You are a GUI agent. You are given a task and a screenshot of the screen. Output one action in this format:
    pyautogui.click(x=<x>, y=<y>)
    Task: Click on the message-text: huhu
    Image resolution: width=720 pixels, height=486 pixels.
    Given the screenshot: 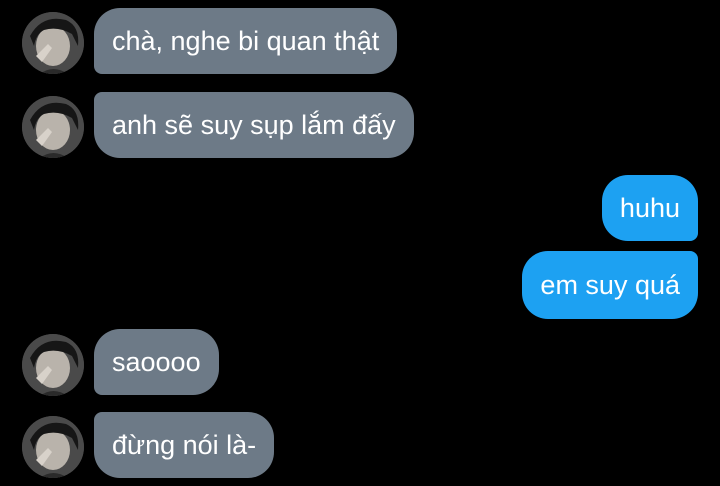 What is the action you would take?
    pyautogui.click(x=649, y=208)
    